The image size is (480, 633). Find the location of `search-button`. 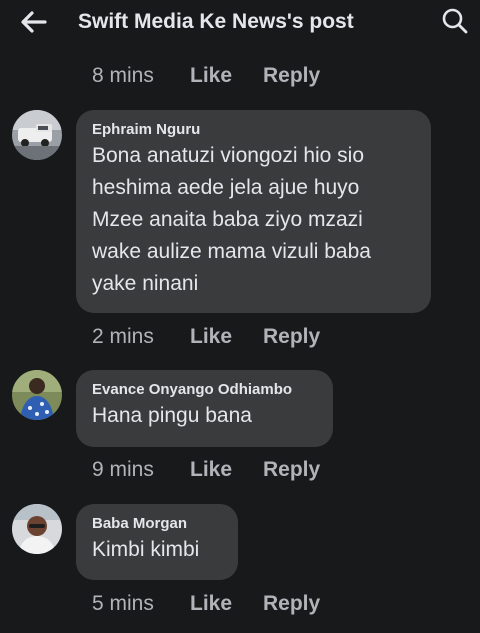

search-button is located at coordinates (455, 21).